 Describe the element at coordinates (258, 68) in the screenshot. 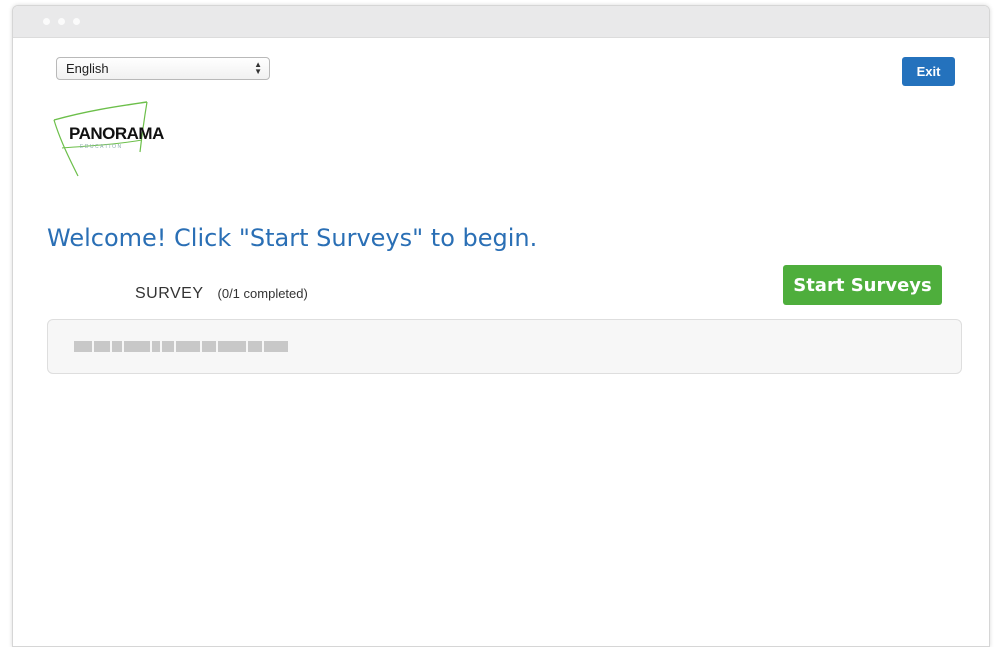

I see `select-arrows-icon: ▲ ▼` at that location.